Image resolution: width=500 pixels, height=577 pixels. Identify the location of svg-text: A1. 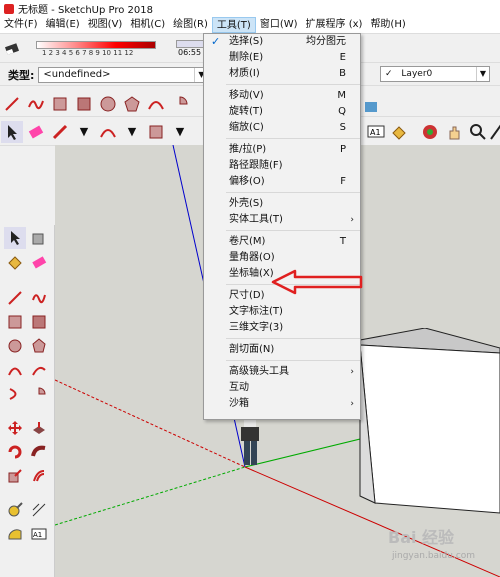
(37, 535).